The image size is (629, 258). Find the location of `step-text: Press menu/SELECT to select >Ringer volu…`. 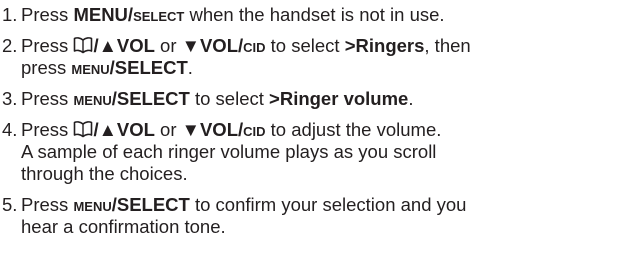

step-text: Press menu/SELECT to select >Ringer volu… is located at coordinates (325, 99).